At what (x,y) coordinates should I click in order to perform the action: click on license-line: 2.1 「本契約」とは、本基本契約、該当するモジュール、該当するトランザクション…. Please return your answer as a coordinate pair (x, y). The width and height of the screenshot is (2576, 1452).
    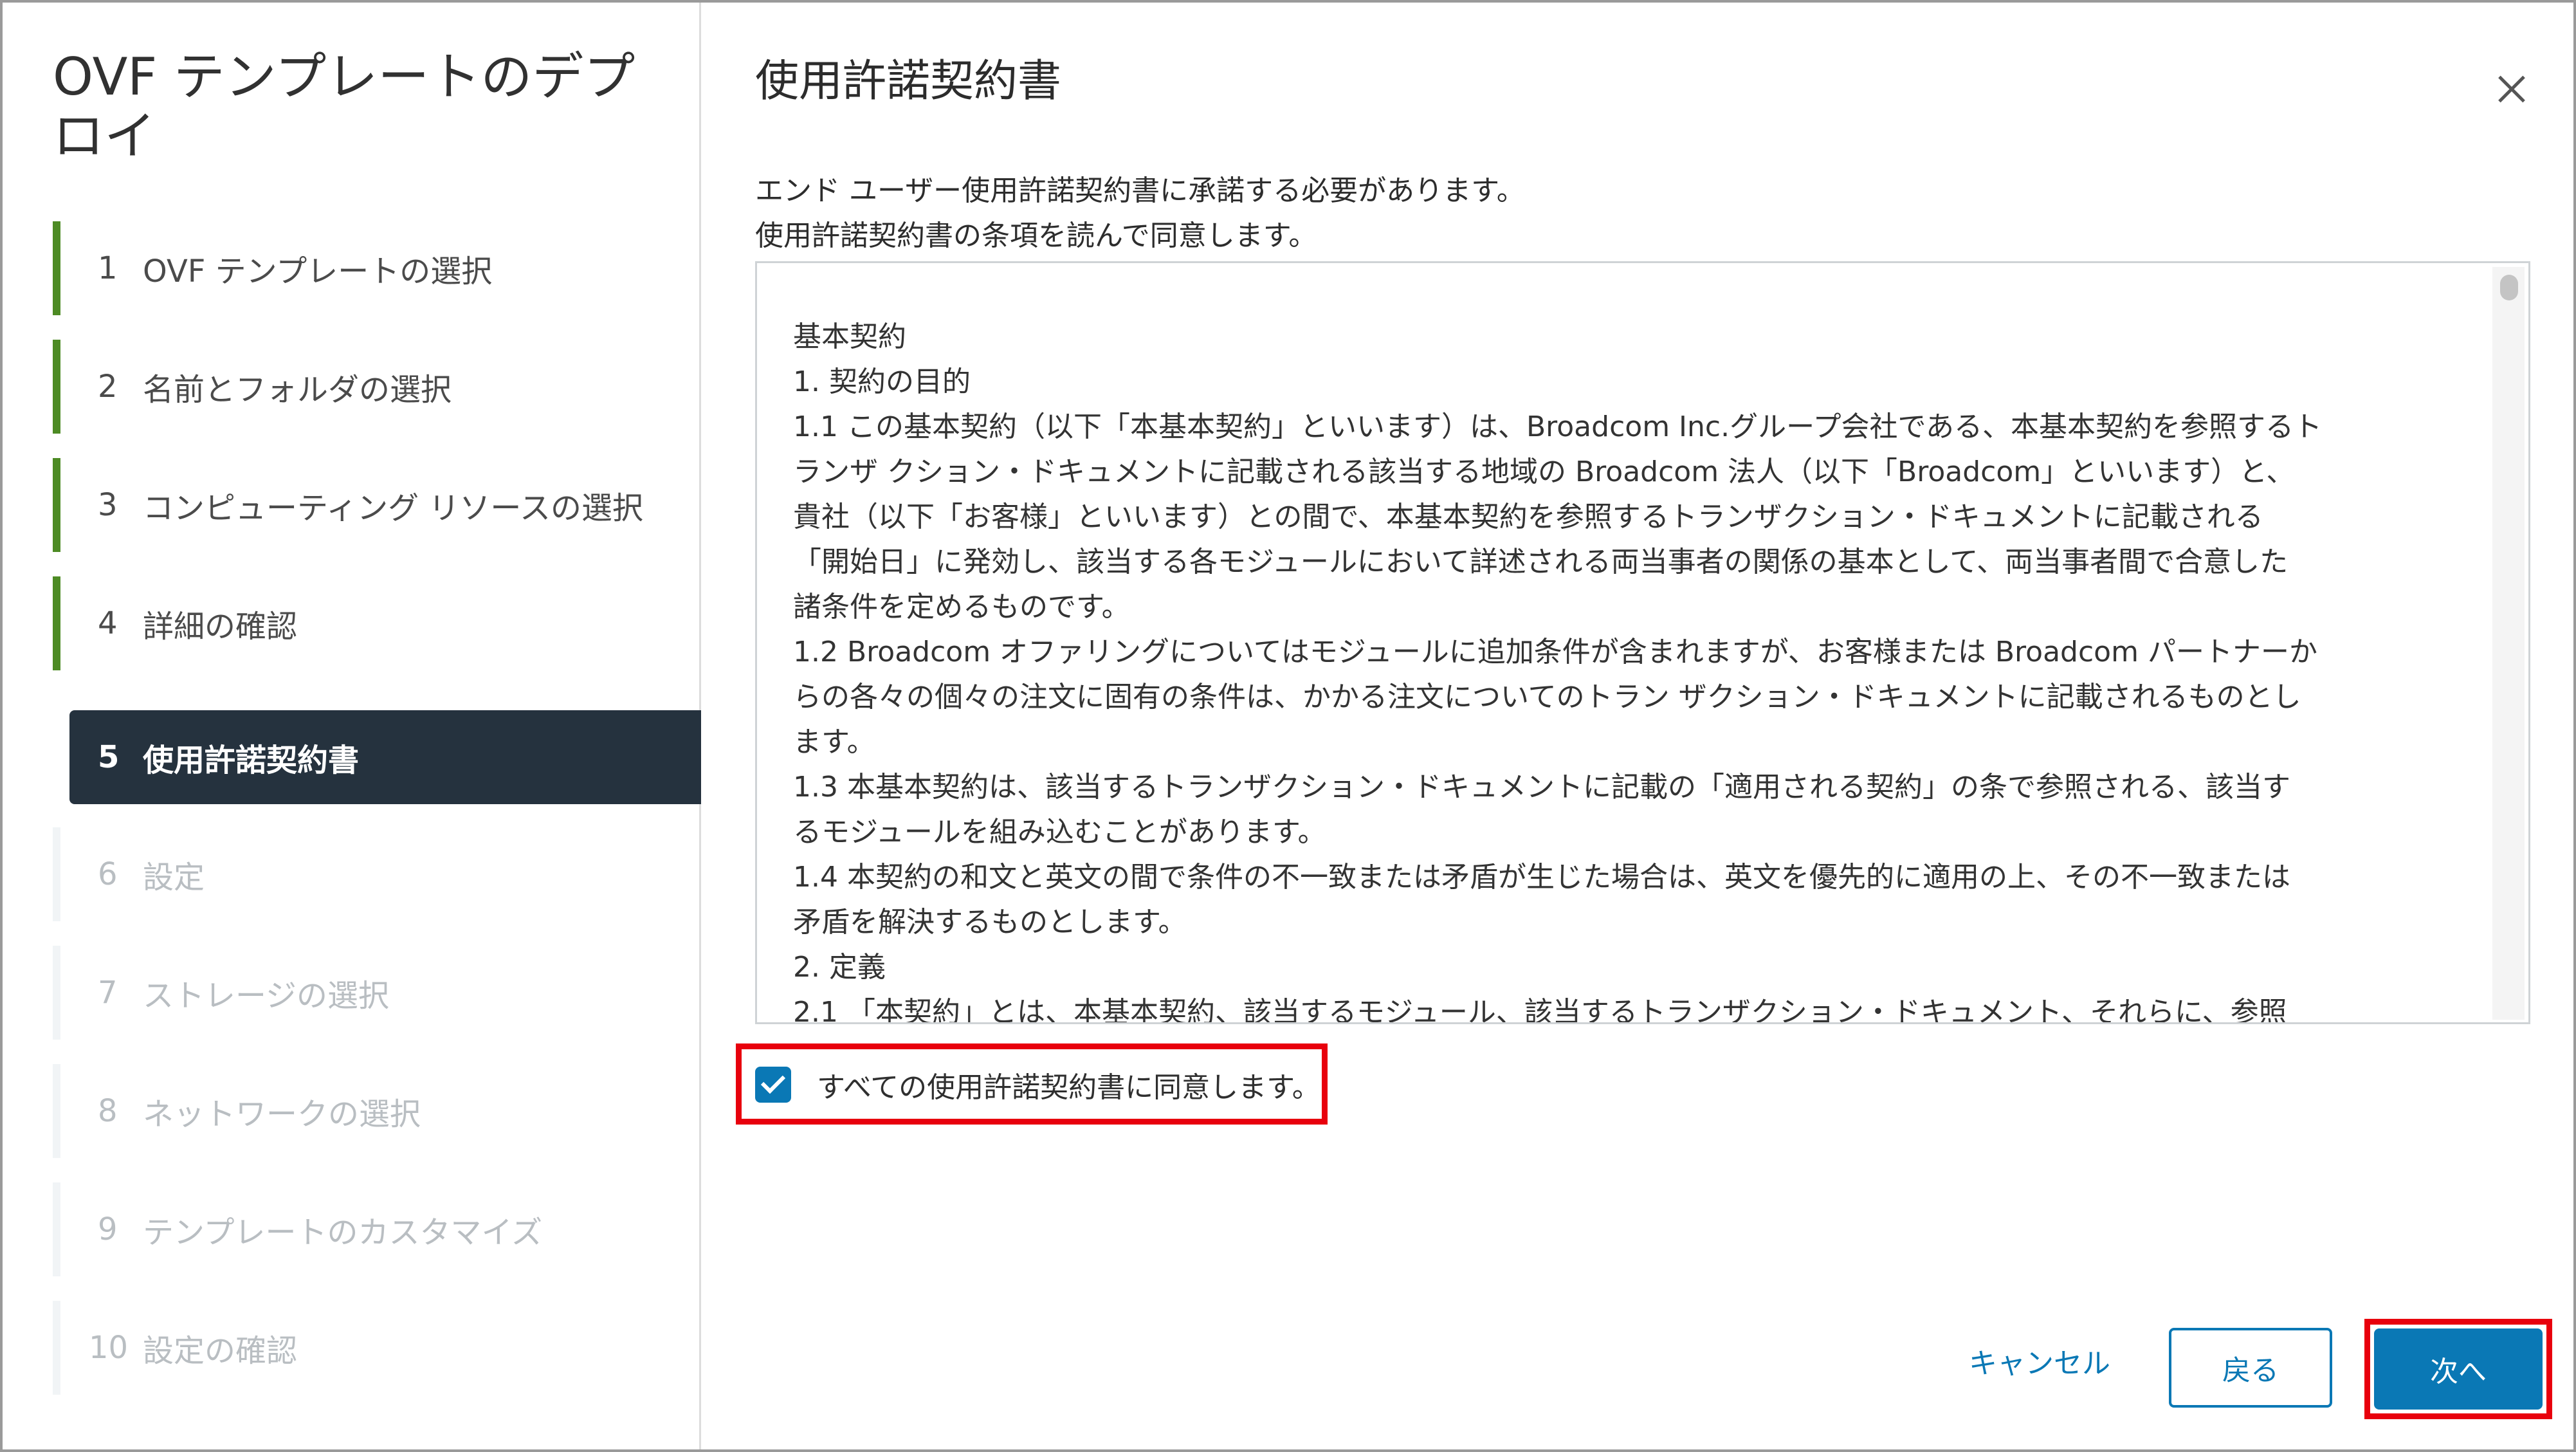
    Looking at the image, I should click on (1540, 1010).